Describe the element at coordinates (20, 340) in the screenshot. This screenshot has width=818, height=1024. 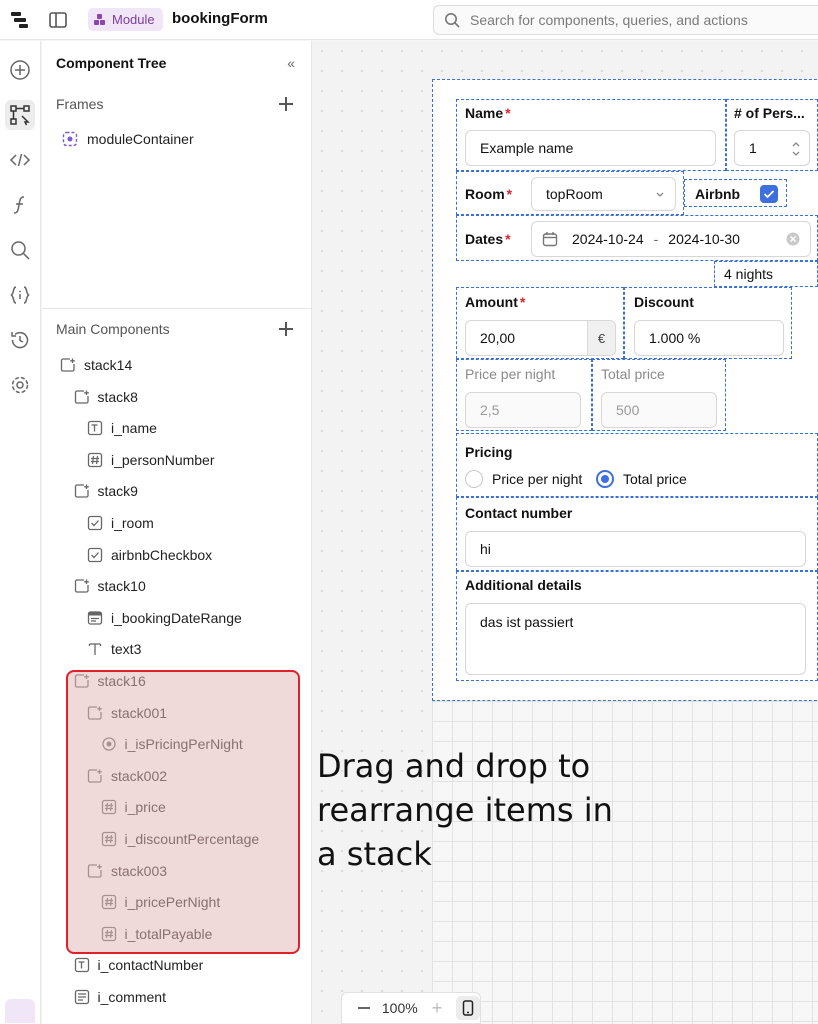
I see `history-icon` at that location.